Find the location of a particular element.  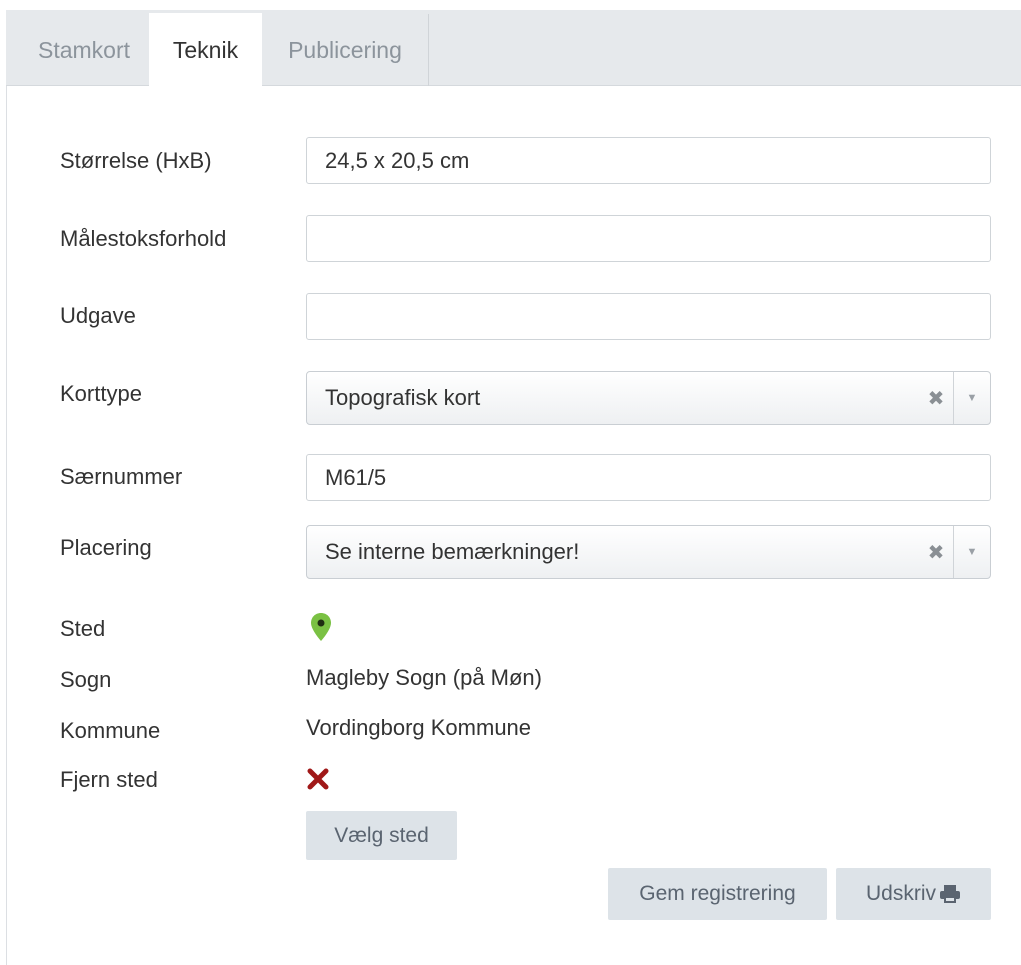

save-registration-button: Gem registrering is located at coordinates (717, 894).